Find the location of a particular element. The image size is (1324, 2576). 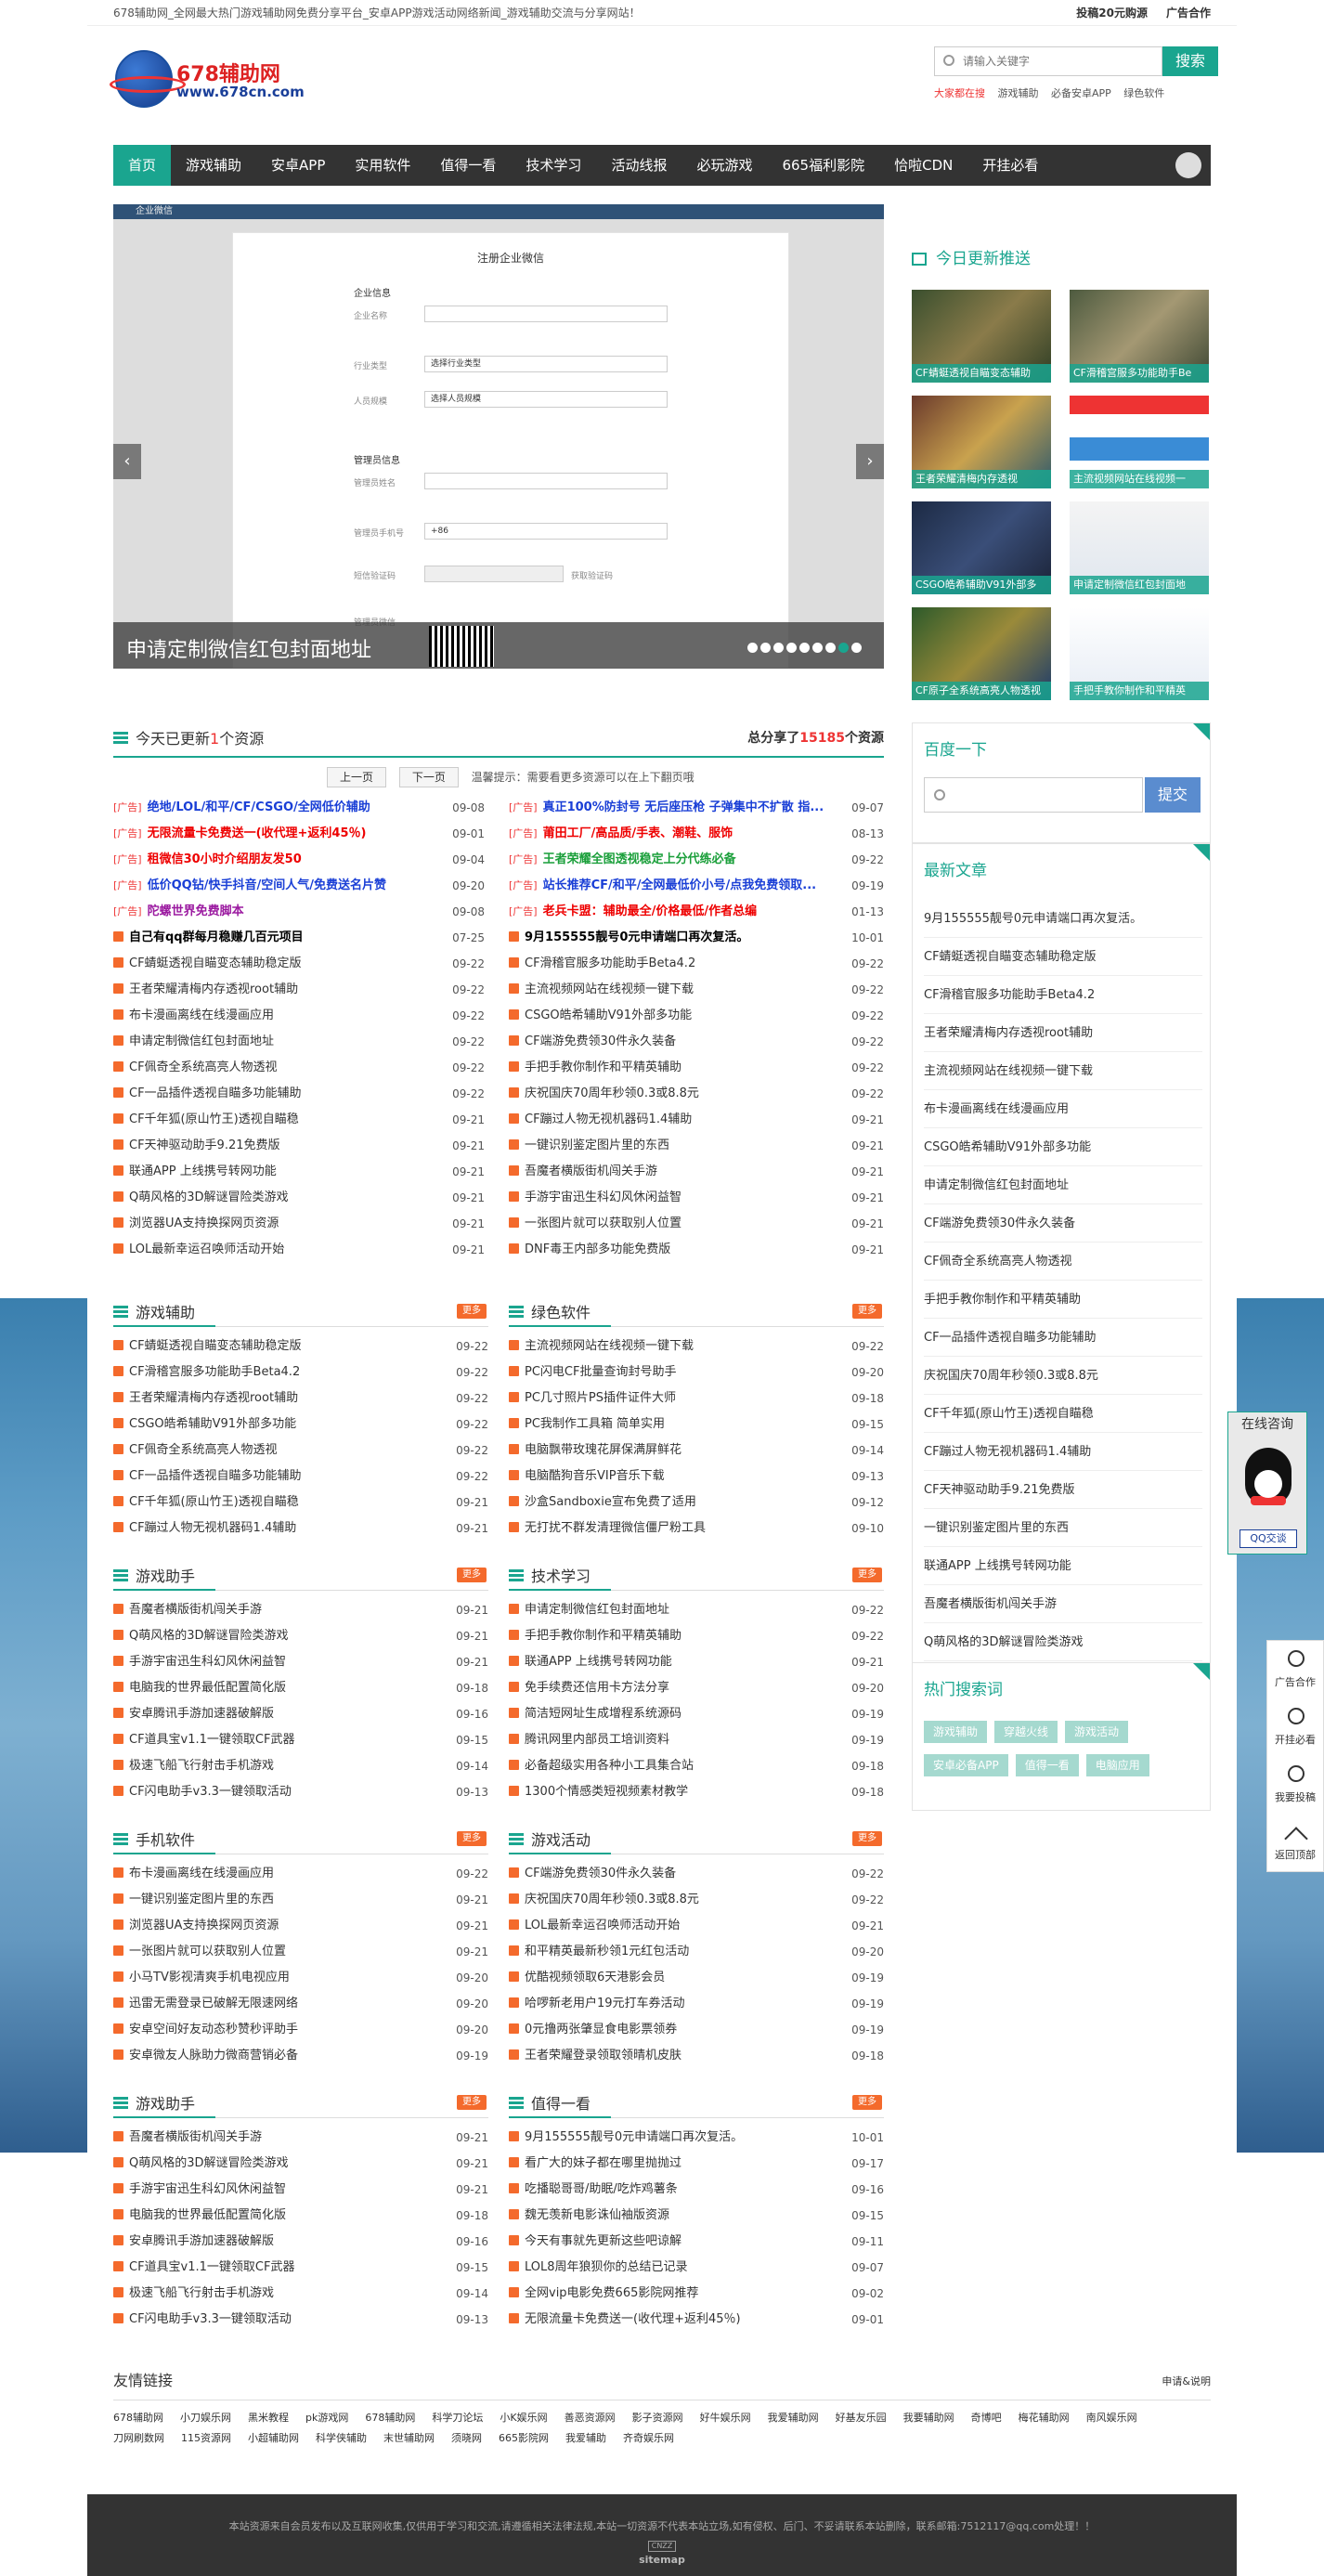

list-item: 手游宇宙迅生科幻风休闲益智 09-21 is located at coordinates (300, 1662).